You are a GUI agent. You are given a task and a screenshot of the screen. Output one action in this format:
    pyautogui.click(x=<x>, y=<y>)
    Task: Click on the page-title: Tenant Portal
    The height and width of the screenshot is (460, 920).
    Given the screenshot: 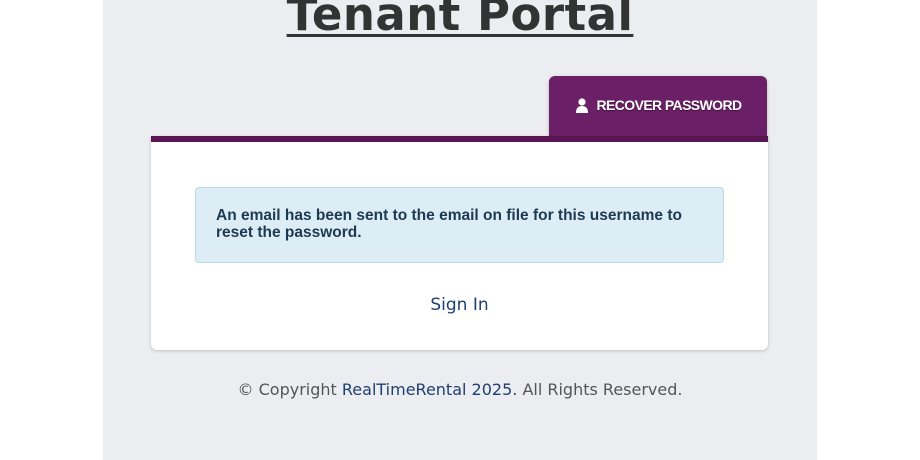 What is the action you would take?
    pyautogui.click(x=460, y=23)
    